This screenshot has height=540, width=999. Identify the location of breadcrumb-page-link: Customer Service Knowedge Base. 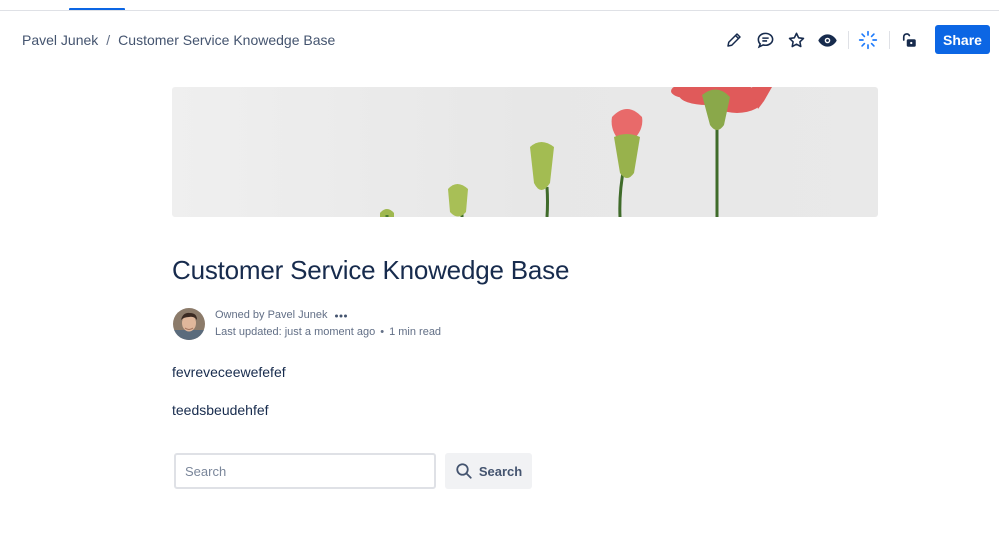
(226, 40).